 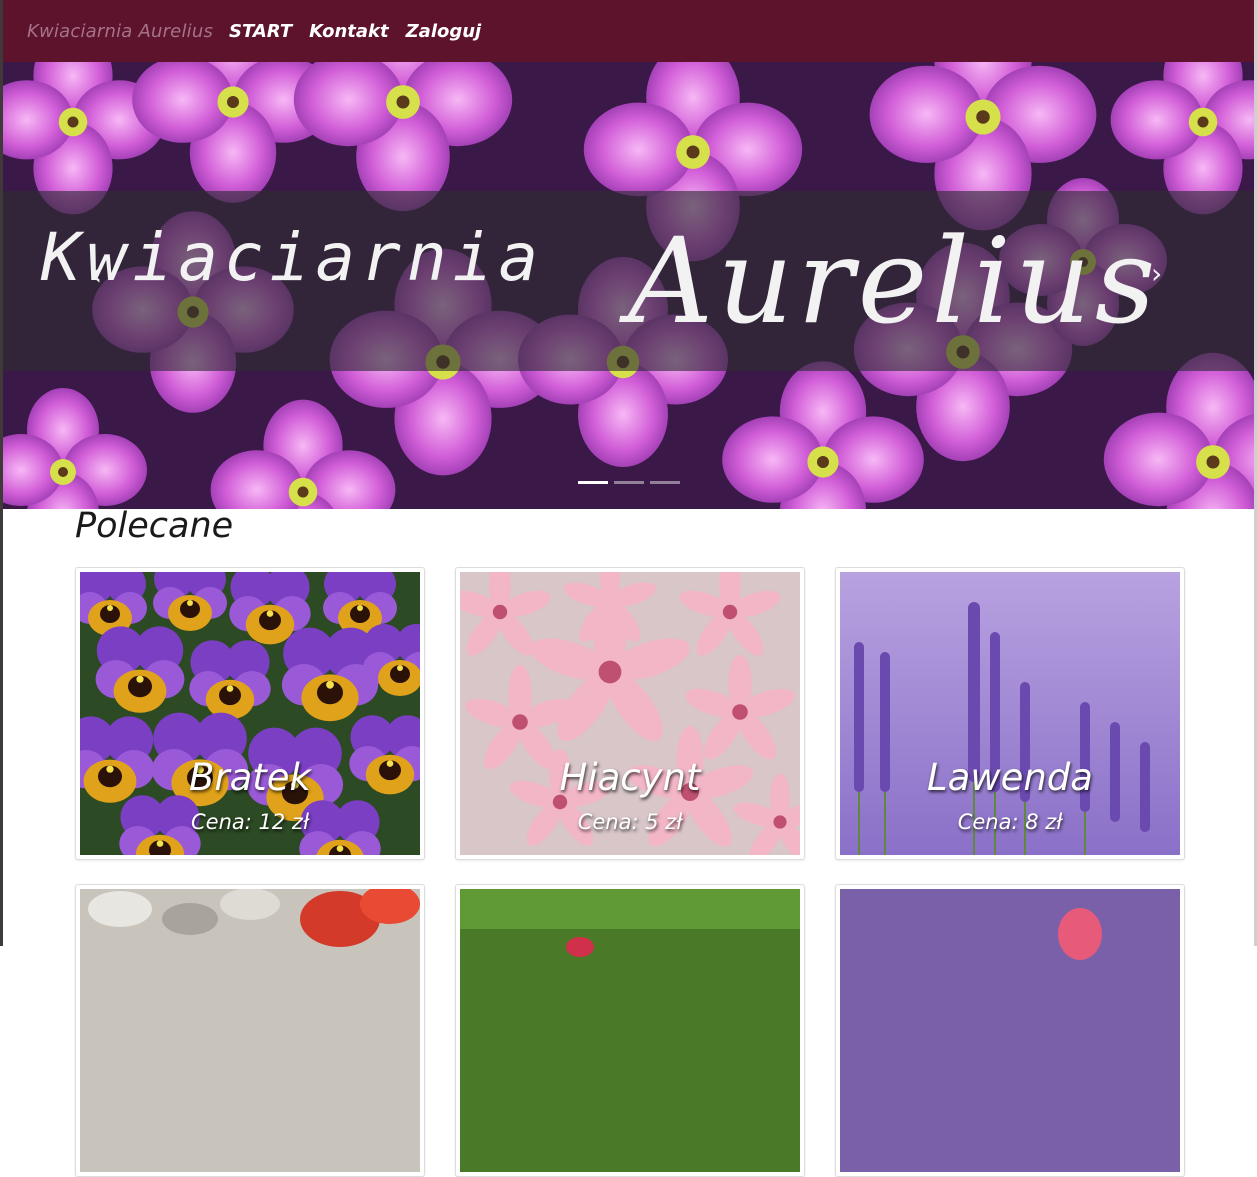 I want to click on hero-title-right: Aurelius, so click(x=894, y=281).